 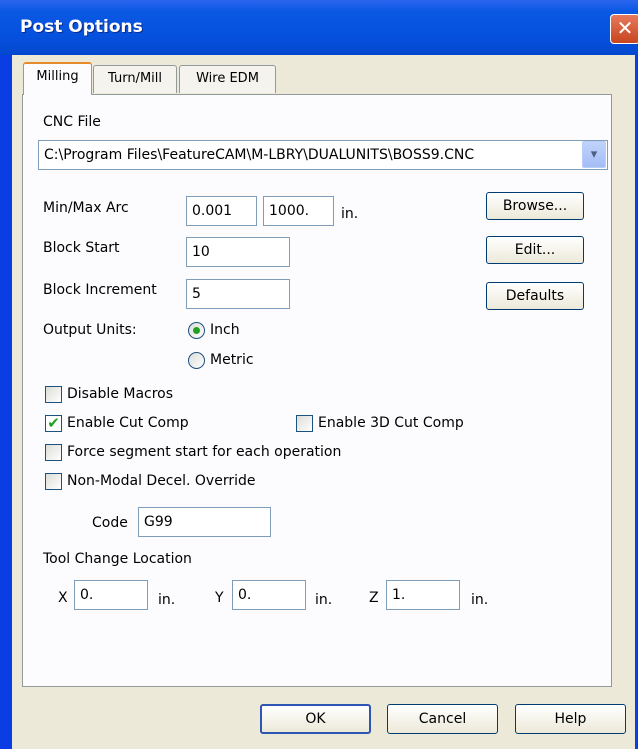 What do you see at coordinates (374, 598) in the screenshot?
I see `z-coord-label: Z` at bounding box center [374, 598].